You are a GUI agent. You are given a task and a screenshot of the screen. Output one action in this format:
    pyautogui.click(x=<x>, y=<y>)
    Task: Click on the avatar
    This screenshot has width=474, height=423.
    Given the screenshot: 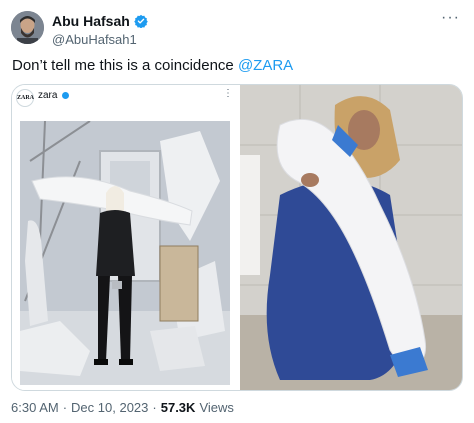 What is the action you would take?
    pyautogui.click(x=27, y=27)
    